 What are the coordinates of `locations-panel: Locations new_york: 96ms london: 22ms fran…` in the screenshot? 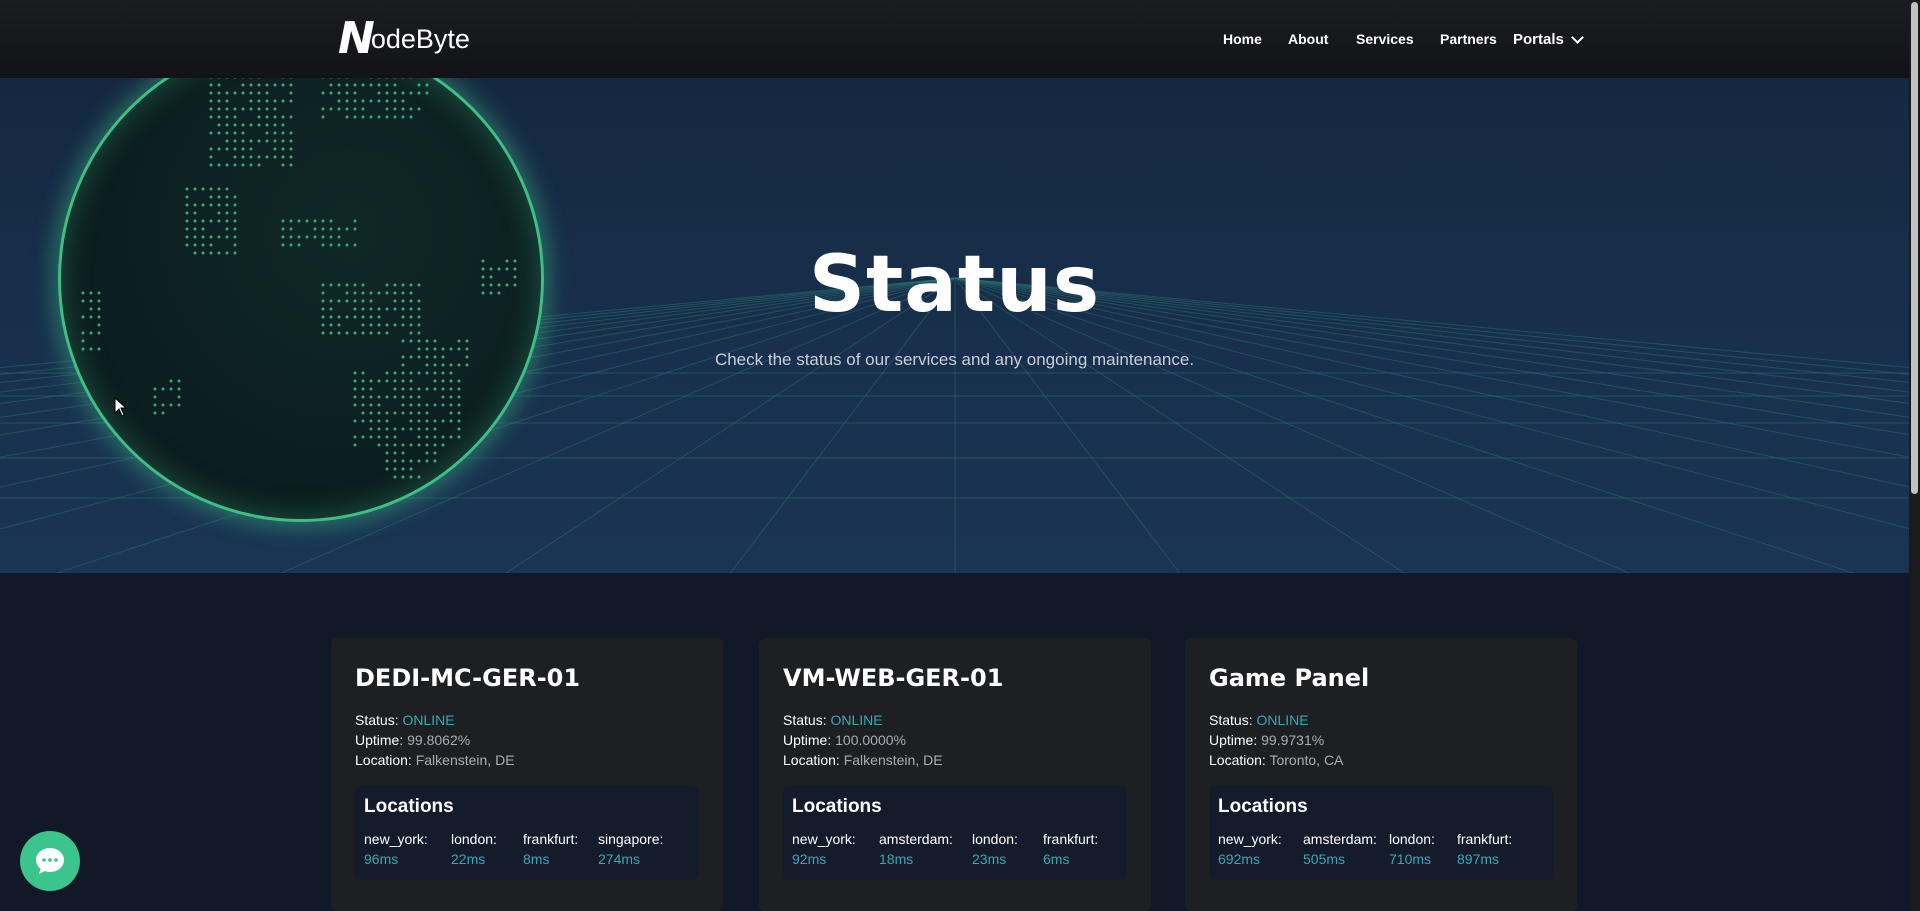 It's located at (527, 833).